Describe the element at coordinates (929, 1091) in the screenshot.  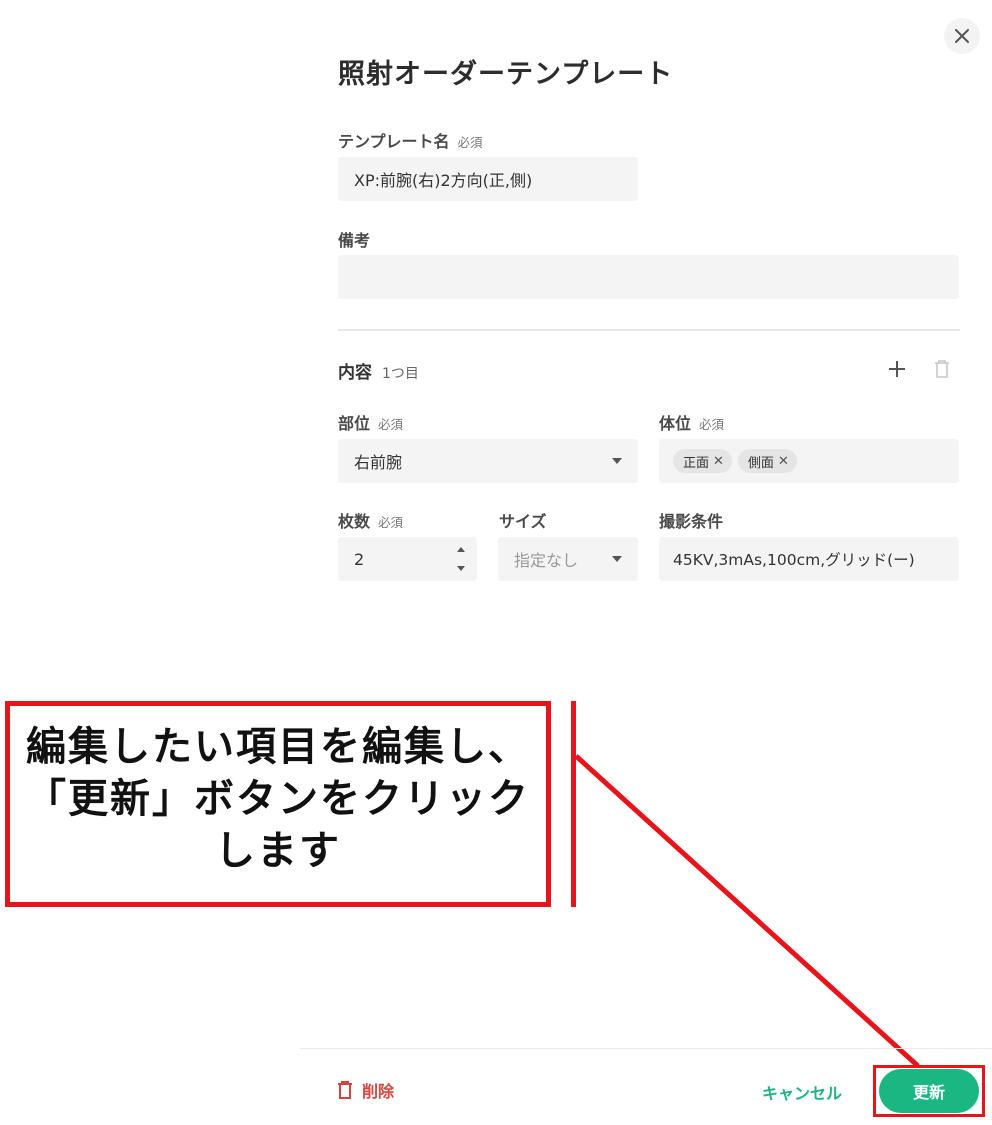
I see `update-button: 更新` at that location.